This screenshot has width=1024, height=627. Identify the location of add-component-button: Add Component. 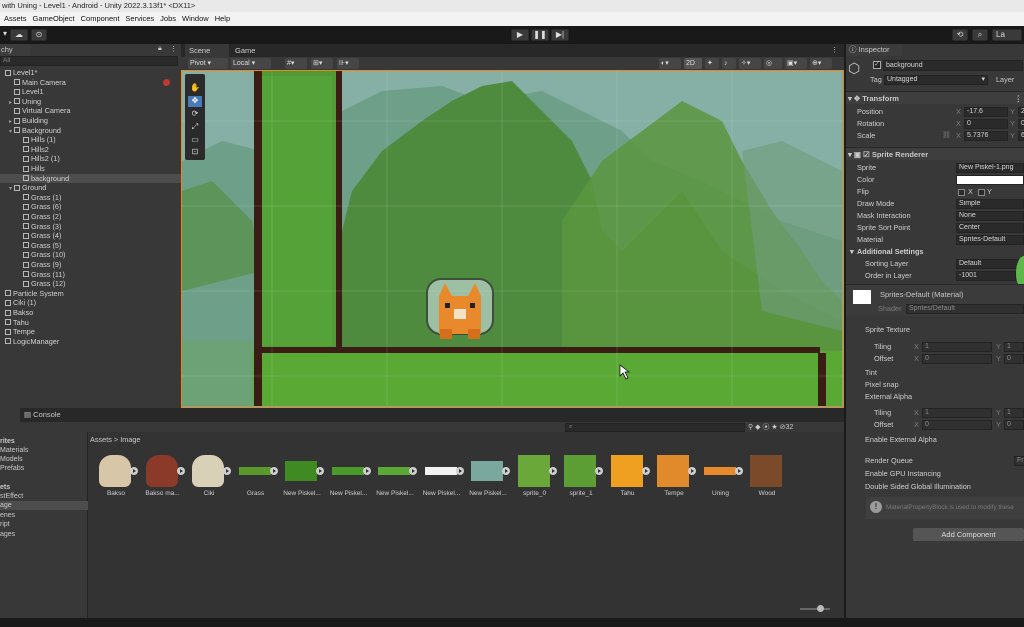
(968, 534).